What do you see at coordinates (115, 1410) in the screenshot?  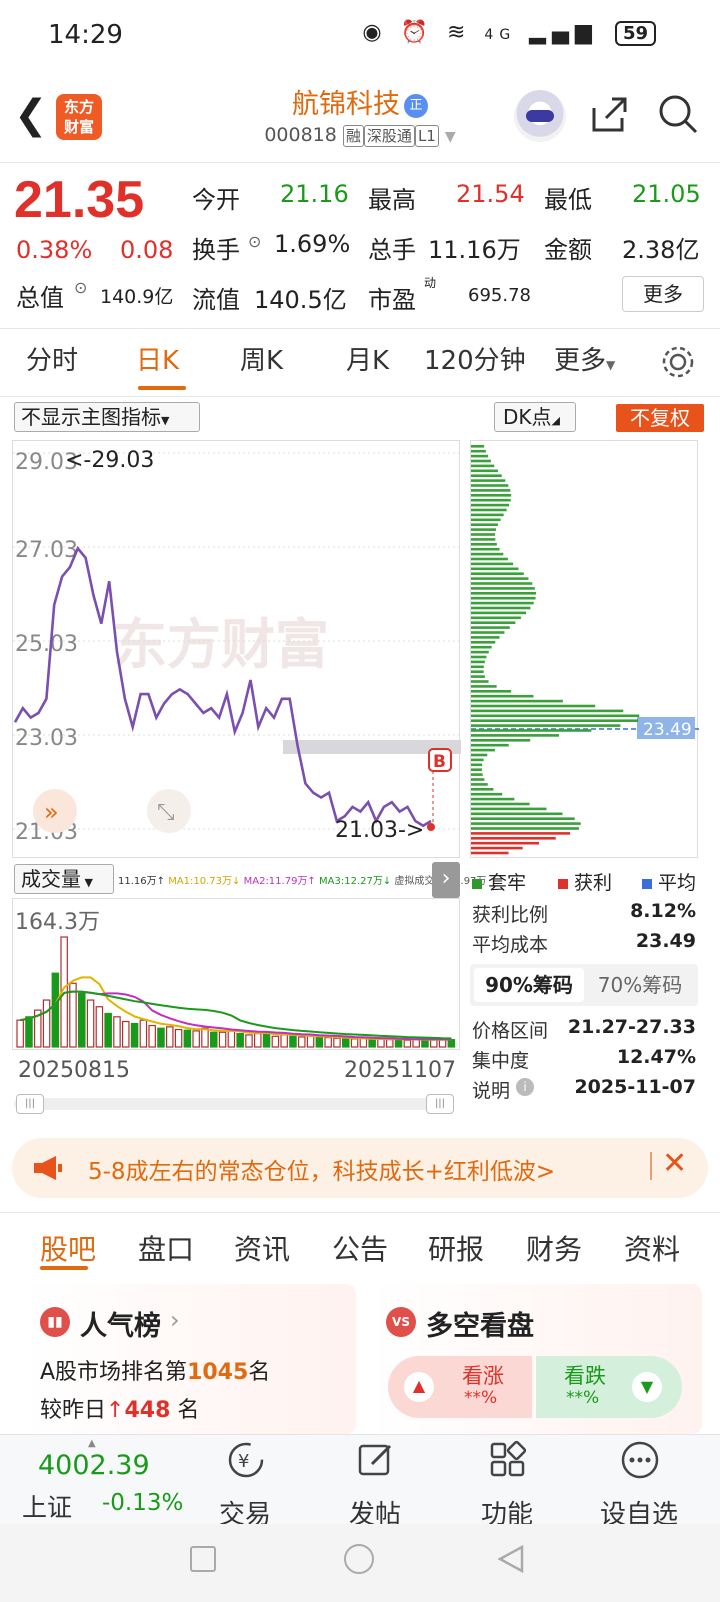 I see `arrow-up-icon: ↑` at bounding box center [115, 1410].